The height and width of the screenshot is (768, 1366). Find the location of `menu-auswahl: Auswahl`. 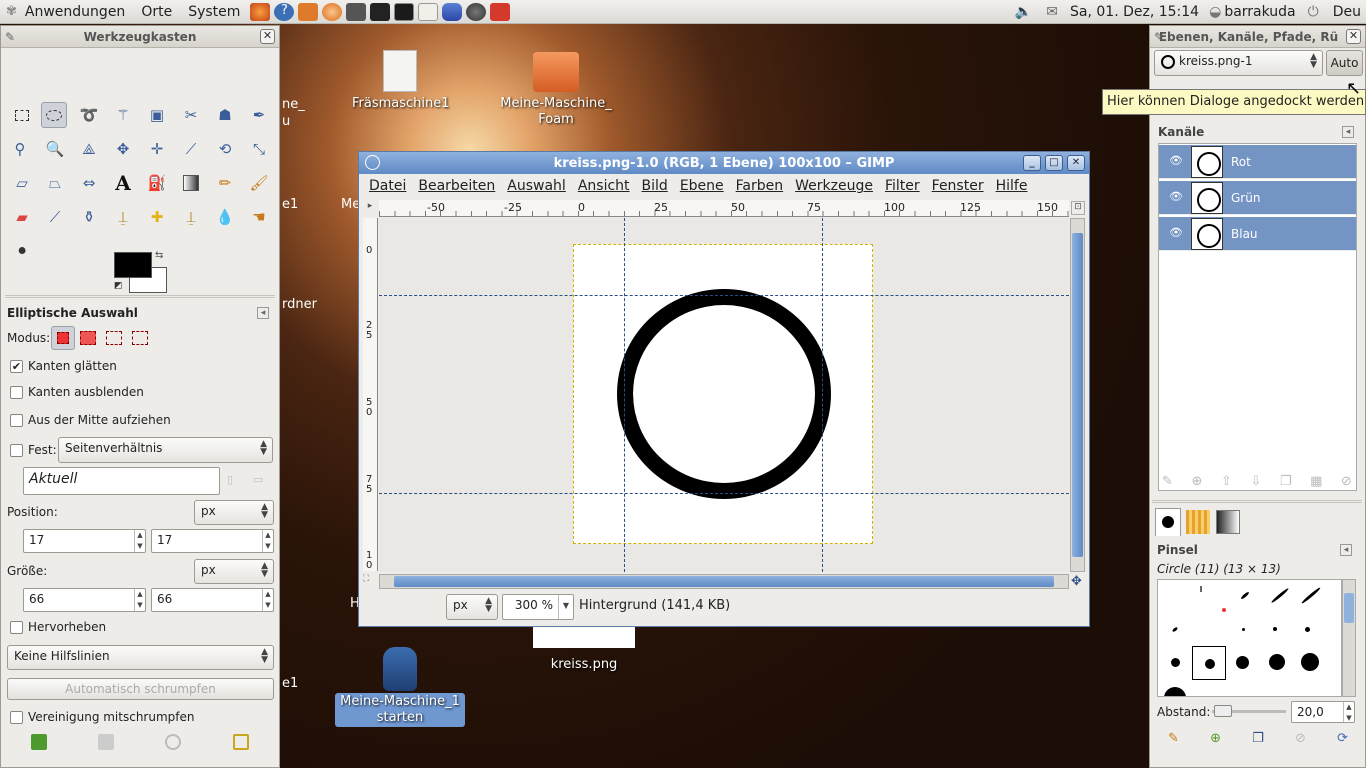

menu-auswahl: Auswahl is located at coordinates (536, 186).